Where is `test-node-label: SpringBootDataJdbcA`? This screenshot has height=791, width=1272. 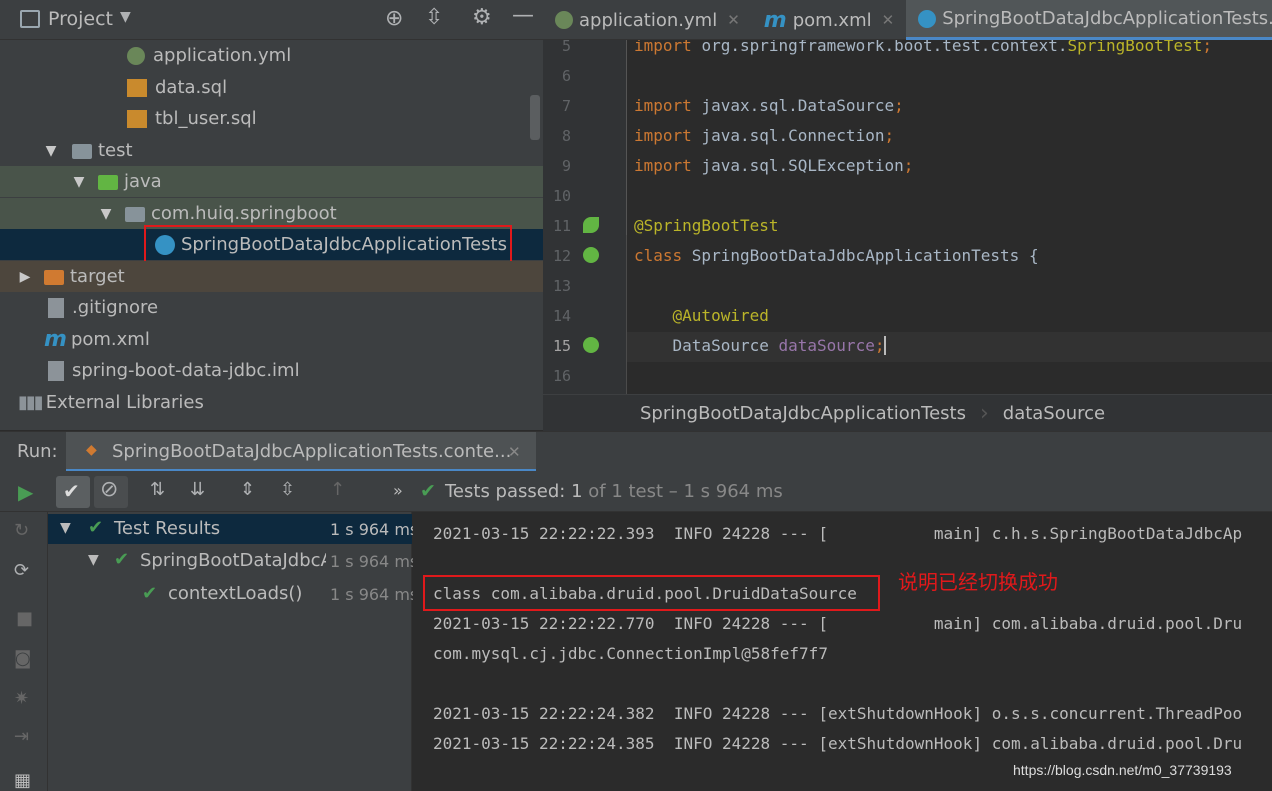 test-node-label: SpringBootDataJdbcA is located at coordinates (233, 560).